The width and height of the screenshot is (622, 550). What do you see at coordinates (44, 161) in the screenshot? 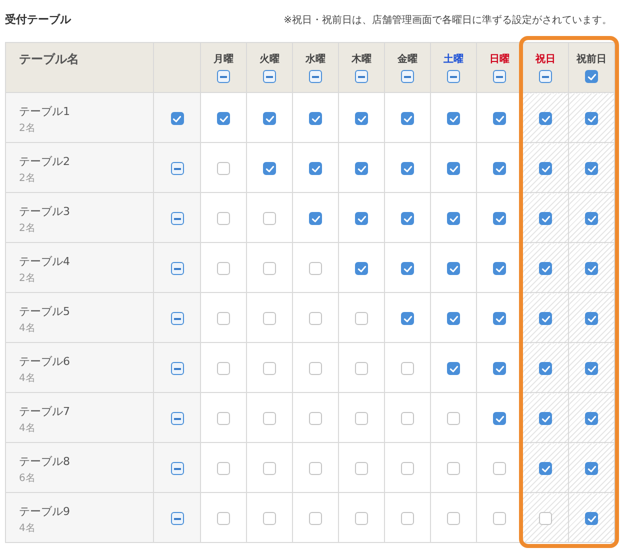
I see `table-name: テーブル2` at bounding box center [44, 161].